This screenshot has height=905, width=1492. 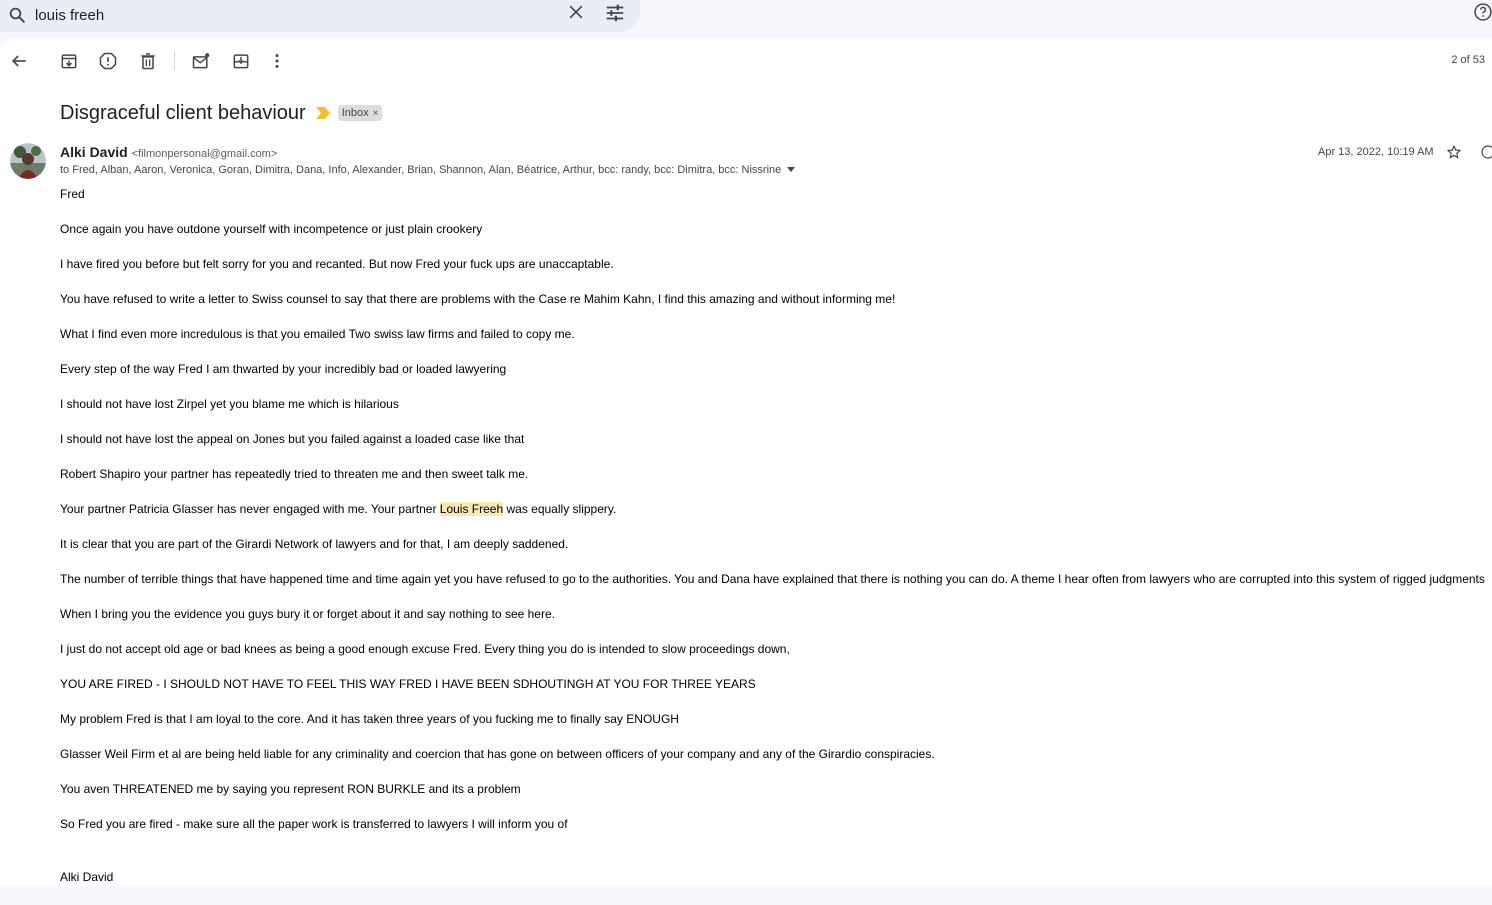 What do you see at coordinates (241, 61) in the screenshot?
I see `move-to-icon` at bounding box center [241, 61].